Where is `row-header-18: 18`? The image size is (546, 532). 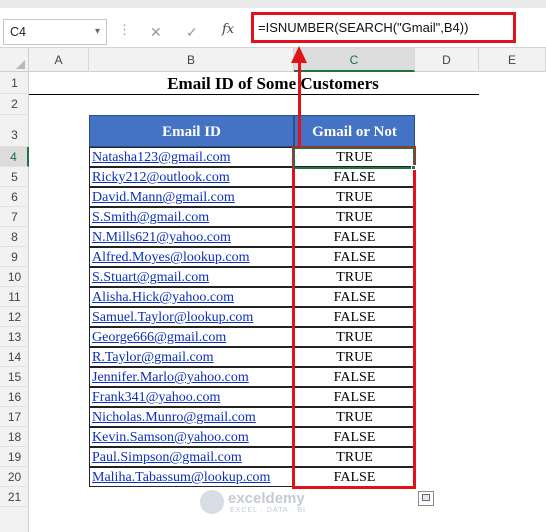 row-header-18: 18 is located at coordinates (14, 437).